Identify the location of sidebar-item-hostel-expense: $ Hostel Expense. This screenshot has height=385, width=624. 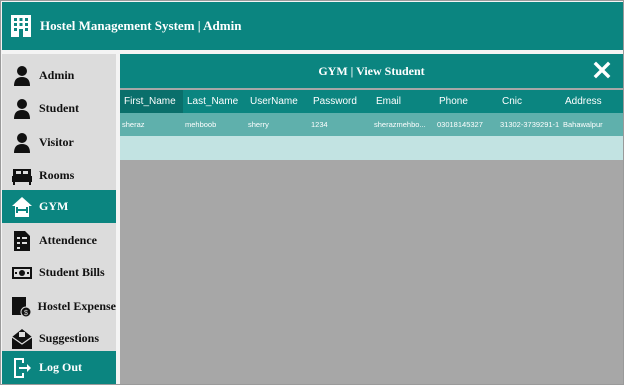
(59, 306).